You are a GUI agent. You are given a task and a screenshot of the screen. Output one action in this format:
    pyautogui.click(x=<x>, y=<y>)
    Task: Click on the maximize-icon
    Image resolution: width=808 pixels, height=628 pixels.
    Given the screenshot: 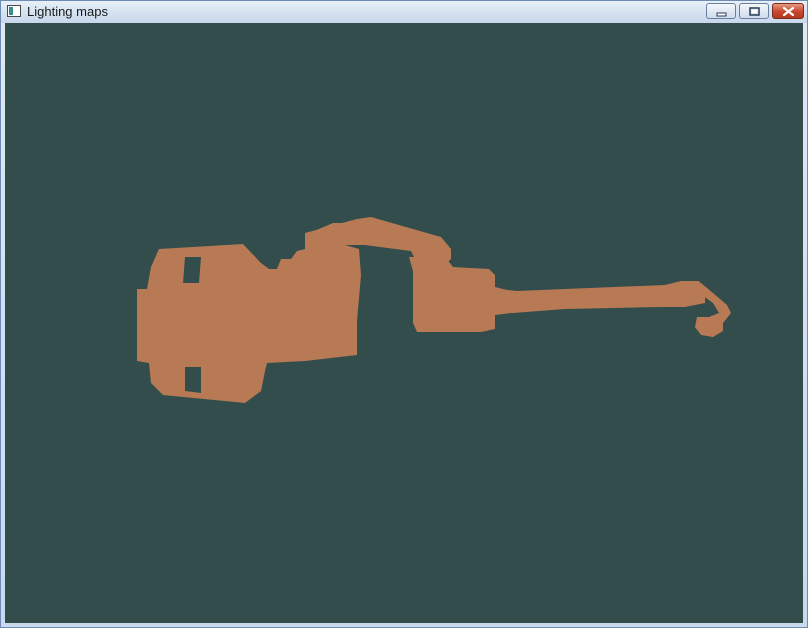 What is the action you would take?
    pyautogui.click(x=754, y=11)
    